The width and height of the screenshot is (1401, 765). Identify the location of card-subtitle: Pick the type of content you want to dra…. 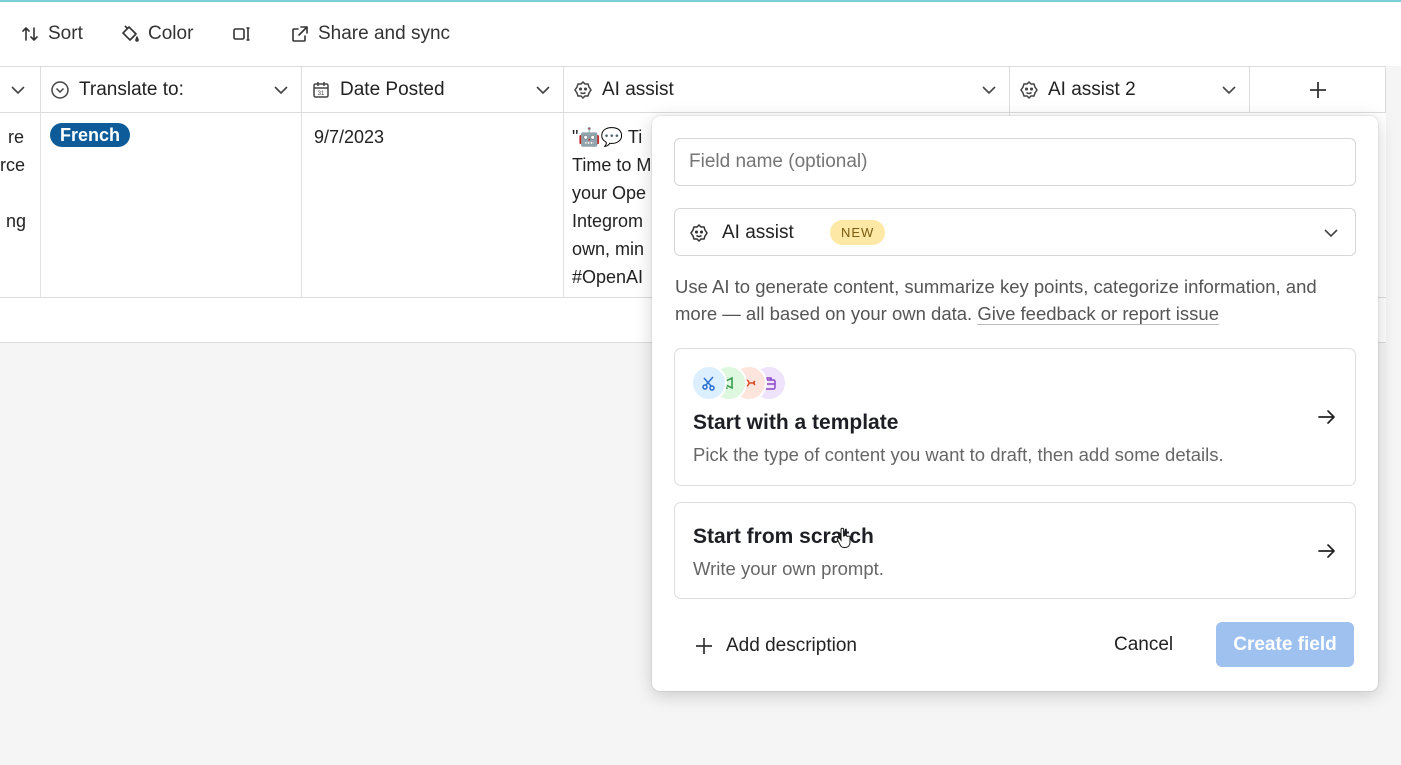
(958, 454).